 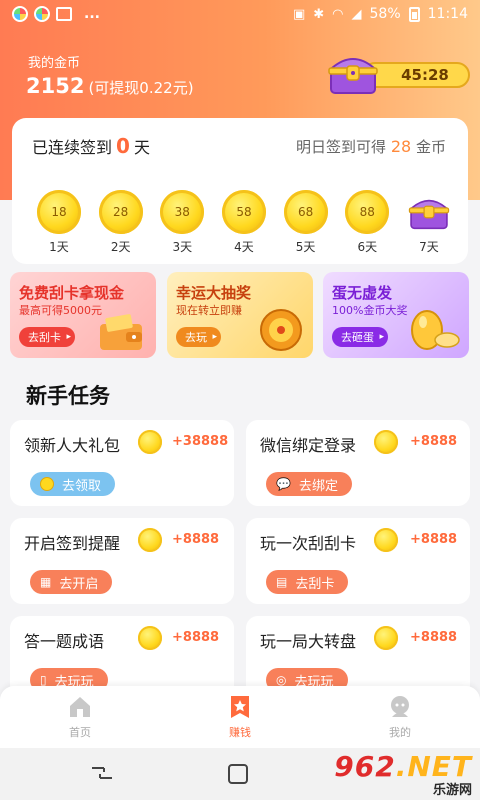 What do you see at coordinates (55, 86) in the screenshot?
I see `coin-amount: 2152` at bounding box center [55, 86].